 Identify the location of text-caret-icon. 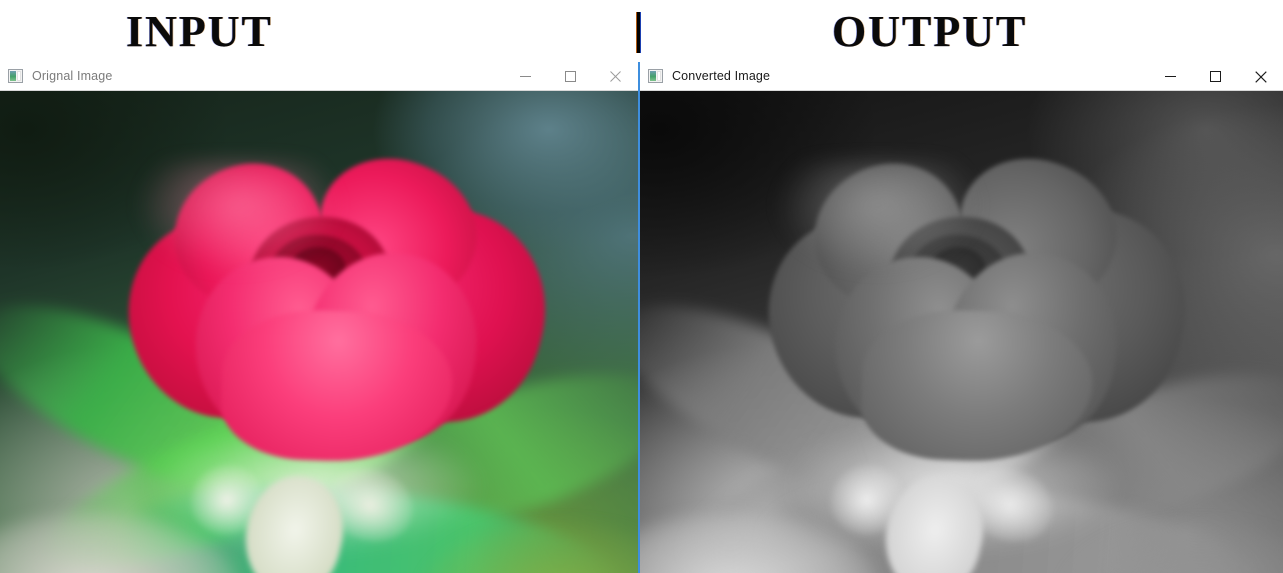
(638, 32).